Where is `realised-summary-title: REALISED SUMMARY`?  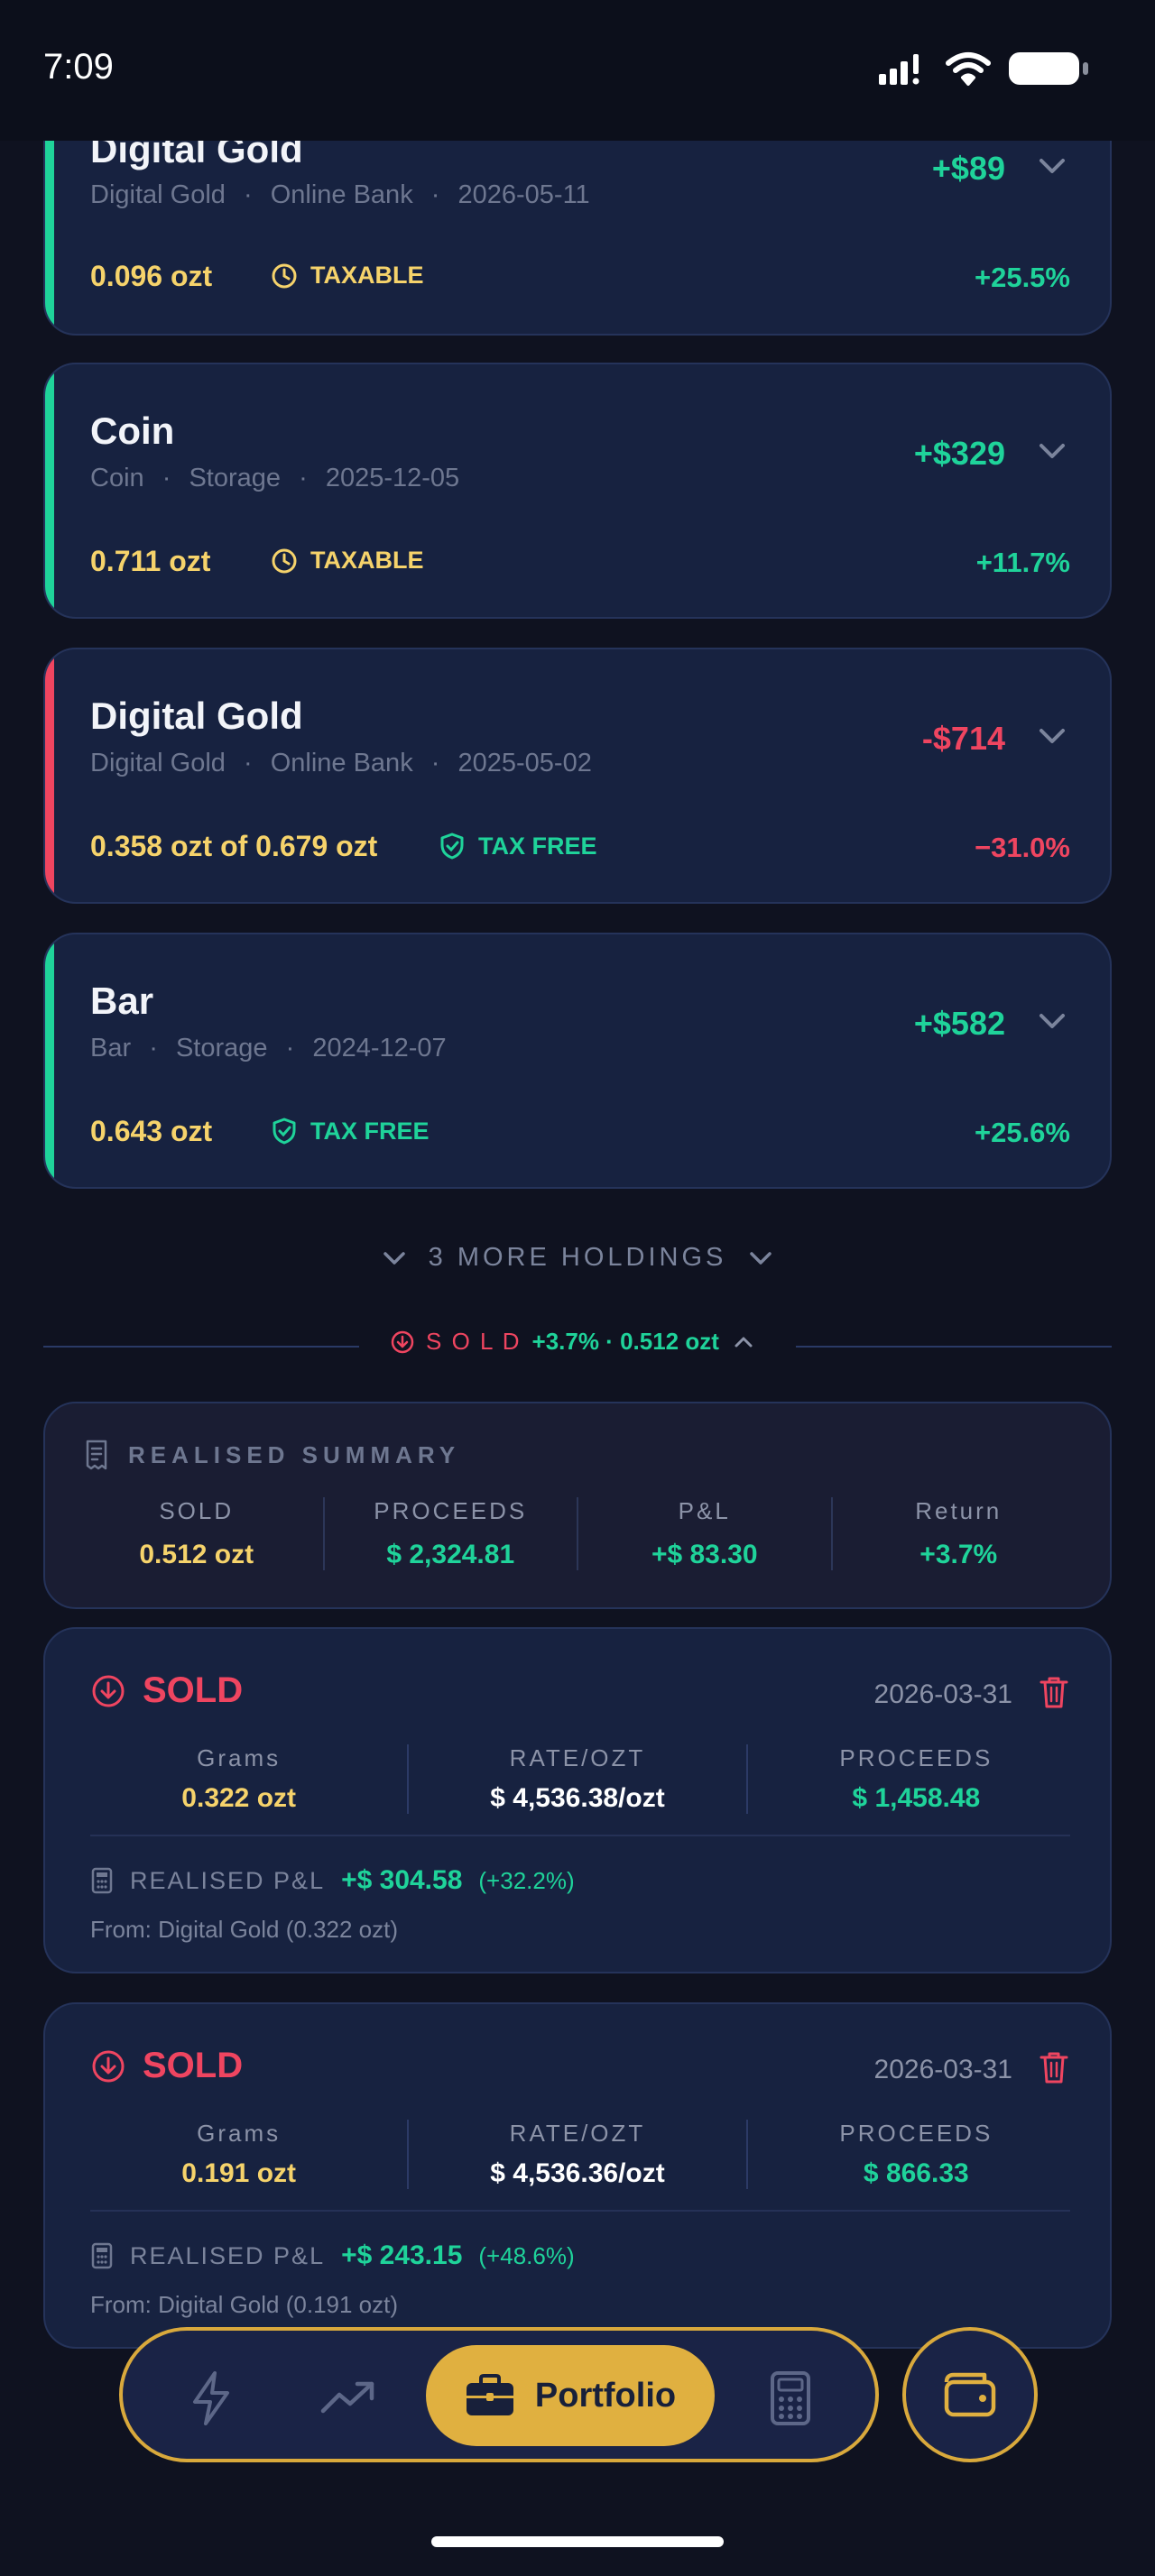
realised-summary-title: REALISED SUMMARY is located at coordinates (294, 1454).